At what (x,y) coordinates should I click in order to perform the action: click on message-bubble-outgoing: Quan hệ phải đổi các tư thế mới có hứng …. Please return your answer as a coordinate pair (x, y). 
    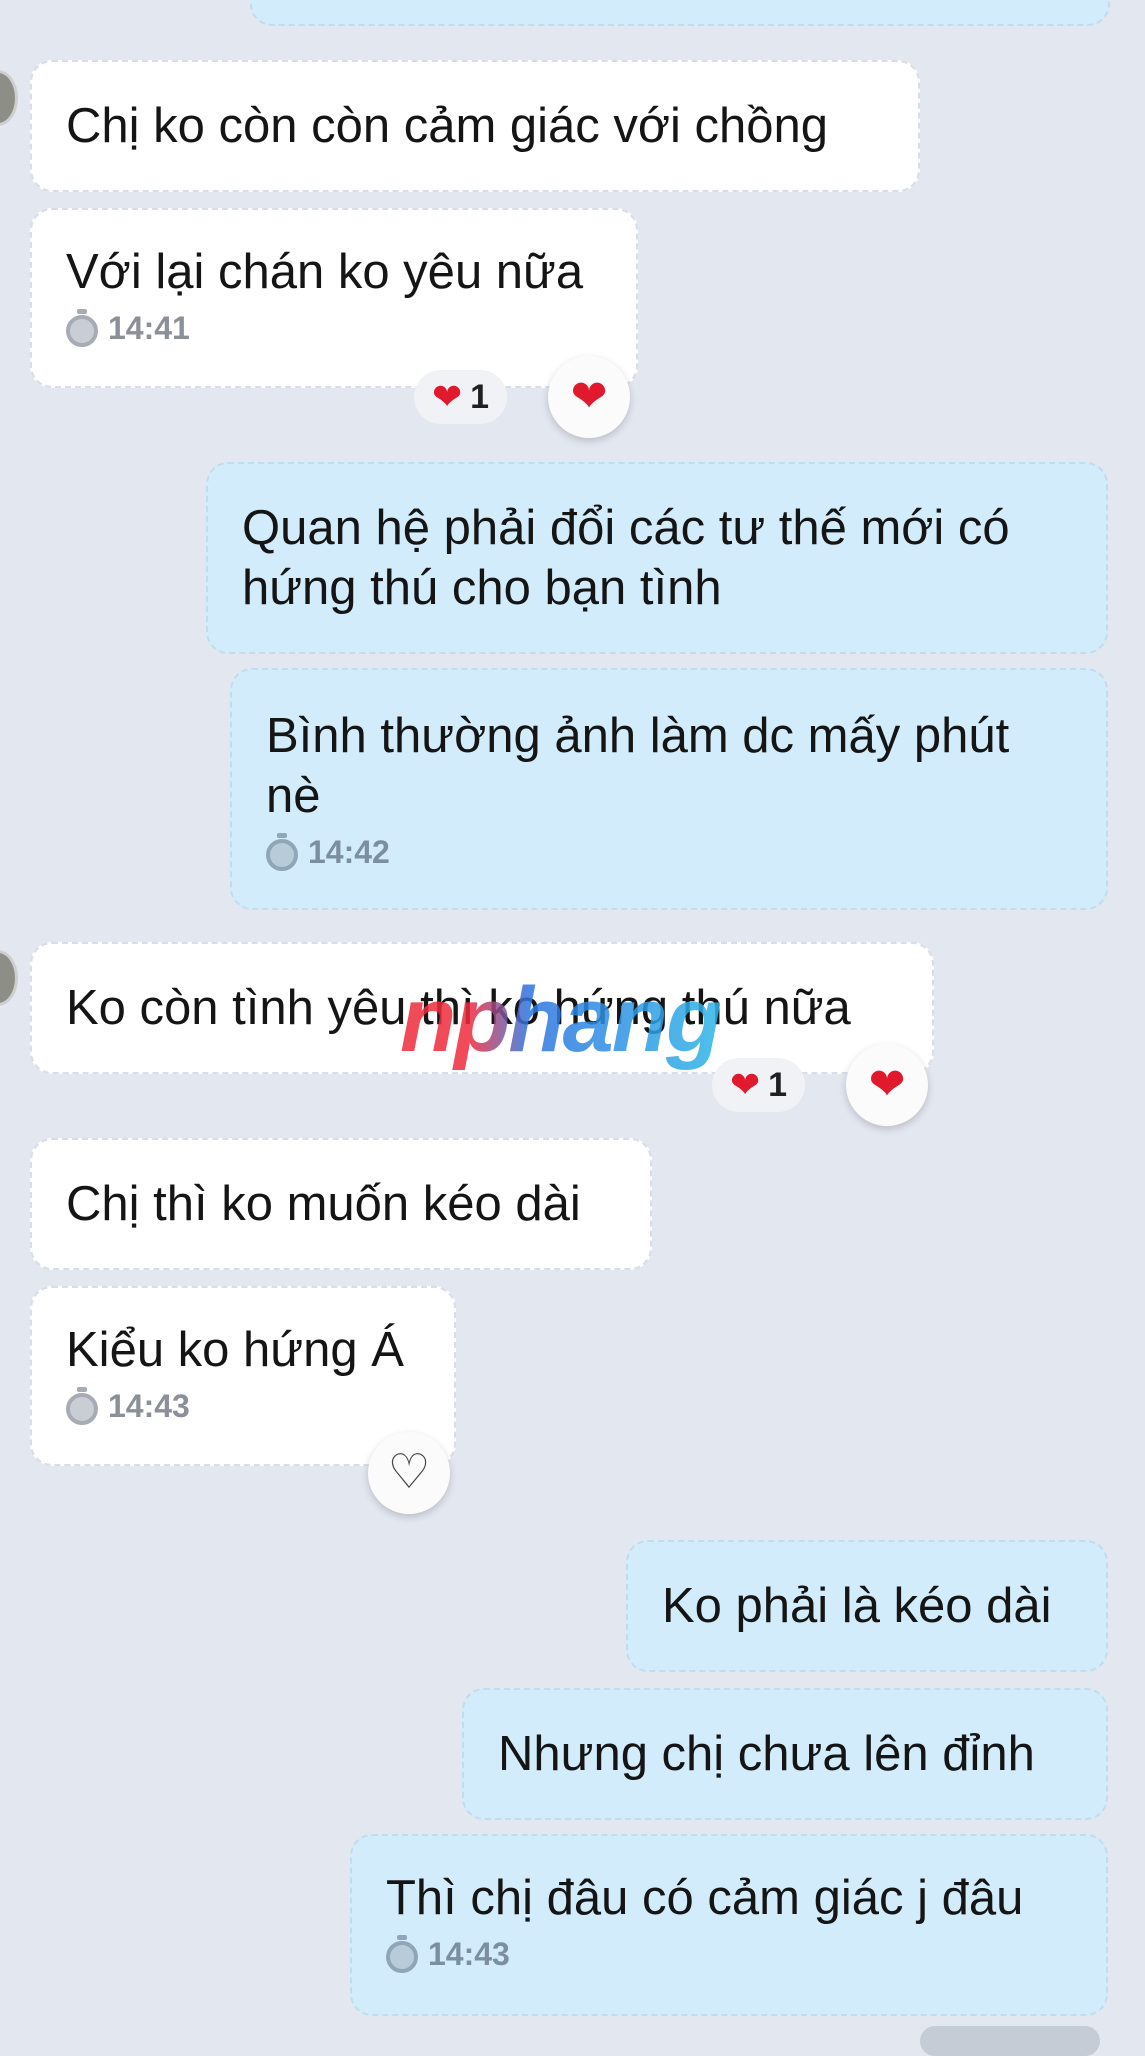
    Looking at the image, I should click on (657, 558).